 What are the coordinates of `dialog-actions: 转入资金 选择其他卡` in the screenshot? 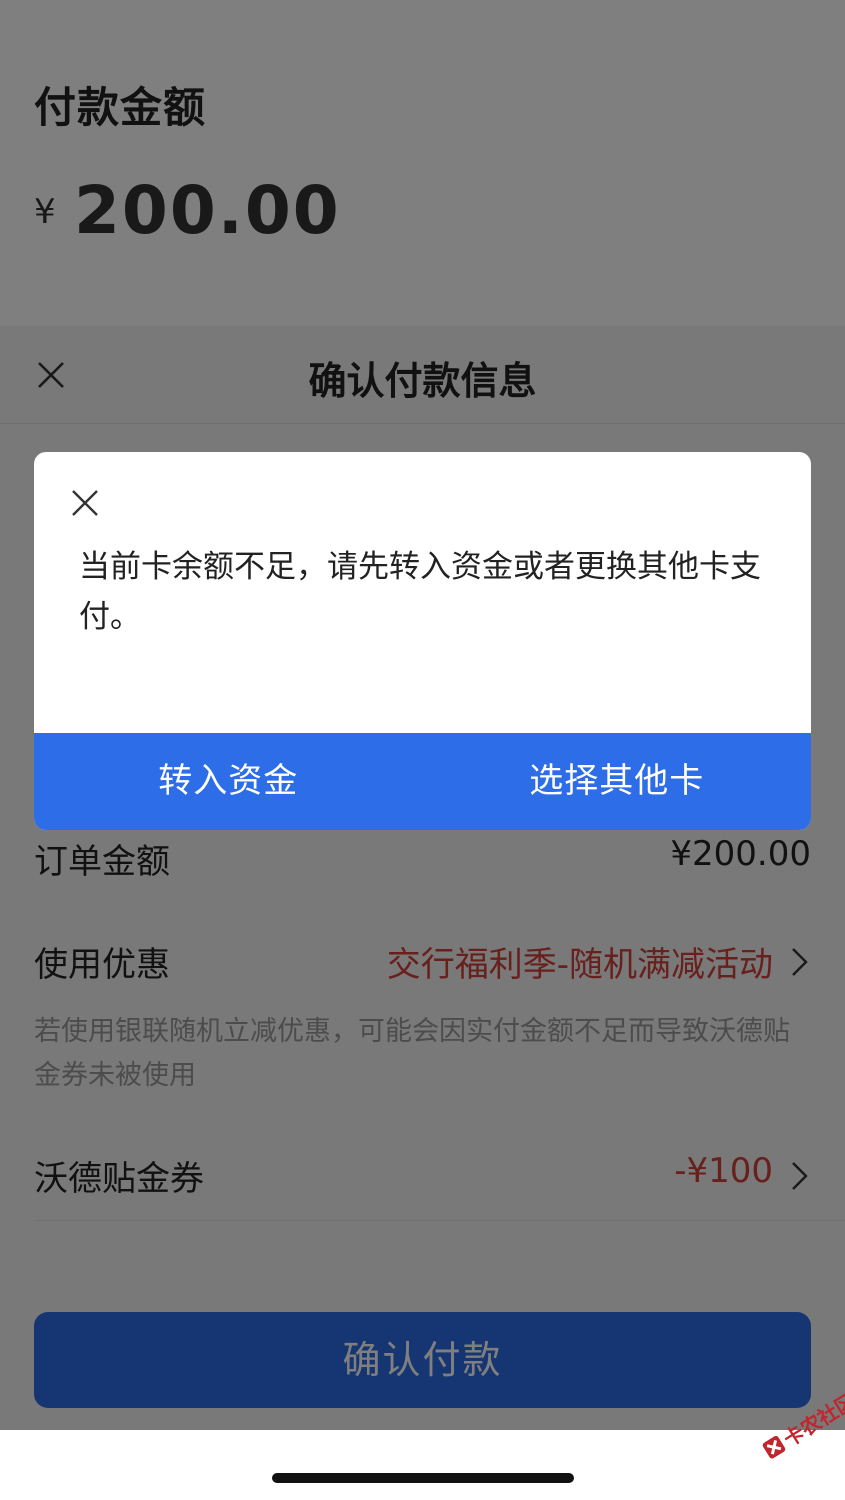 It's located at (422, 781).